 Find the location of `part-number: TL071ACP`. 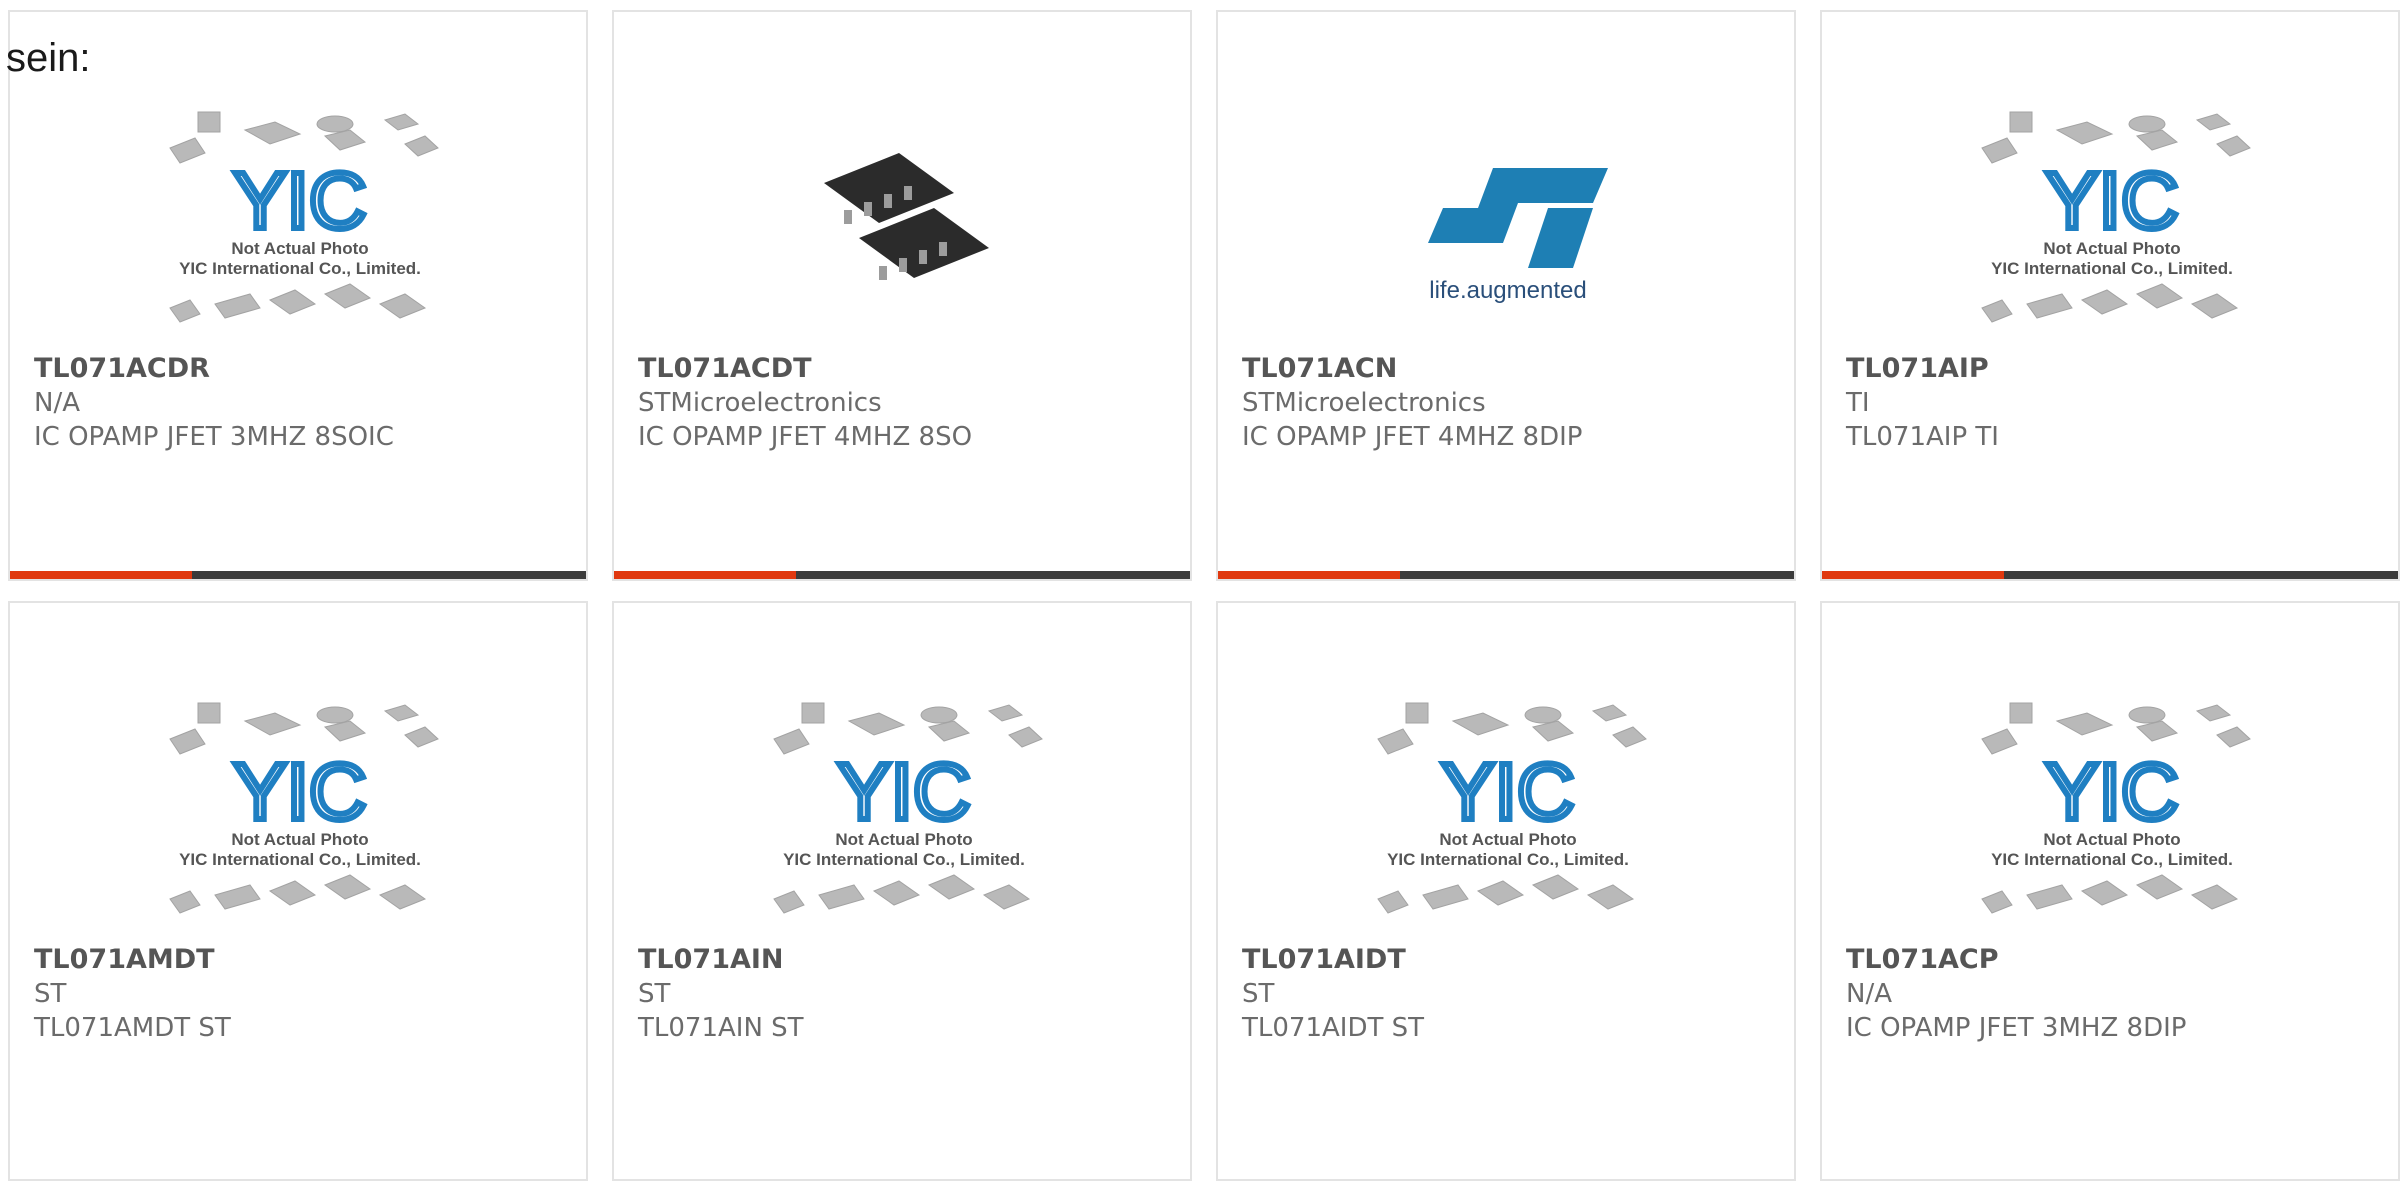

part-number: TL071ACP is located at coordinates (2112, 960).